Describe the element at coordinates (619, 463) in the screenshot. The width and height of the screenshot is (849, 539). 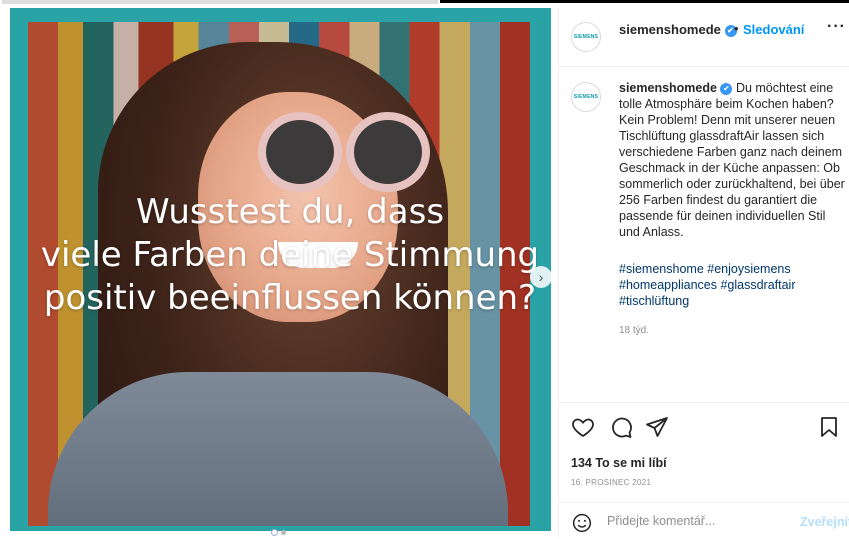
I see `like-count: 134 To se mi líbí` at that location.